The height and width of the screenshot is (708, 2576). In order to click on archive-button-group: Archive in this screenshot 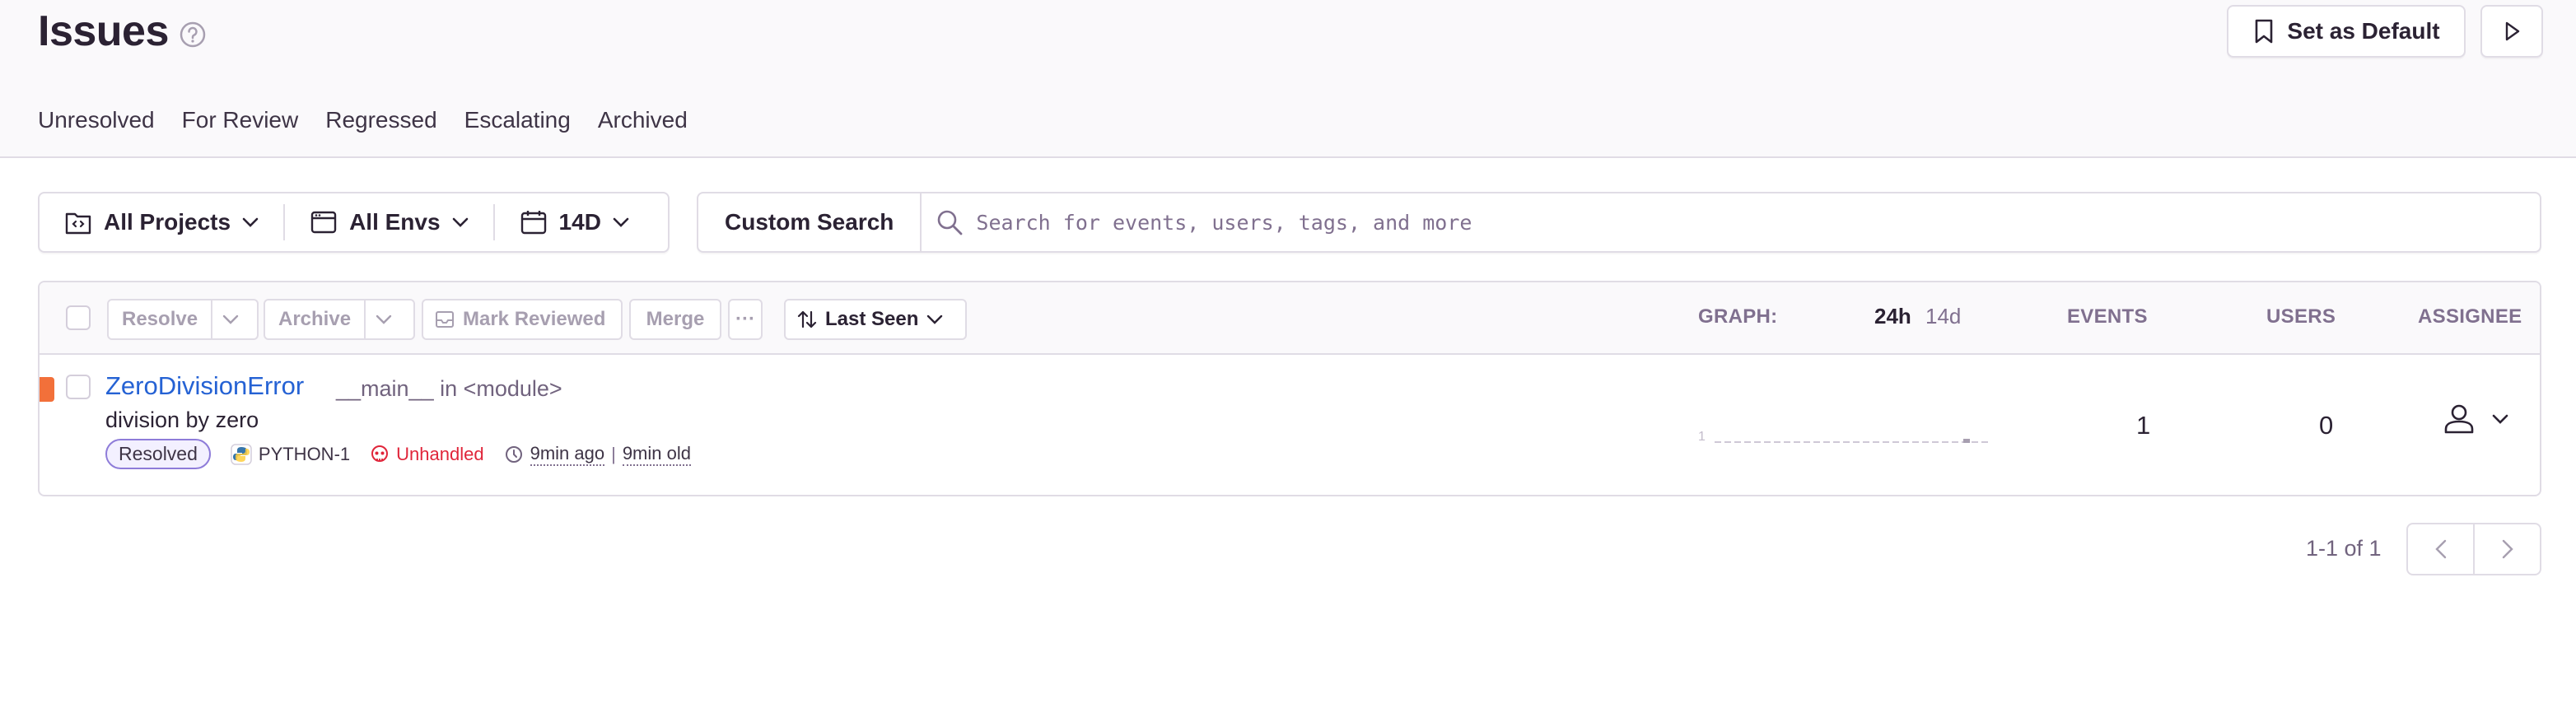, I will do `click(339, 319)`.